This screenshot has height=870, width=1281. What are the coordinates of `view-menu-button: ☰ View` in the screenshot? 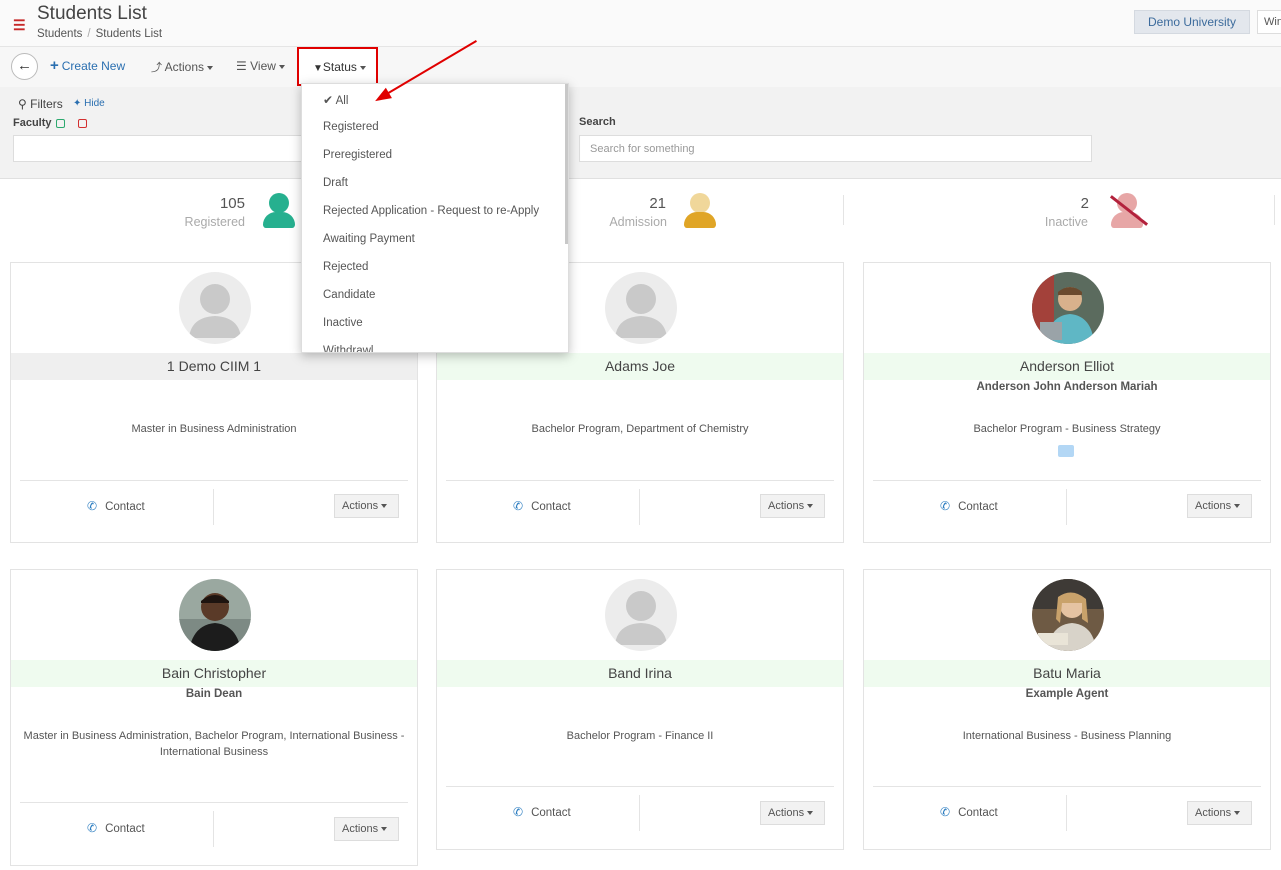 It's located at (260, 66).